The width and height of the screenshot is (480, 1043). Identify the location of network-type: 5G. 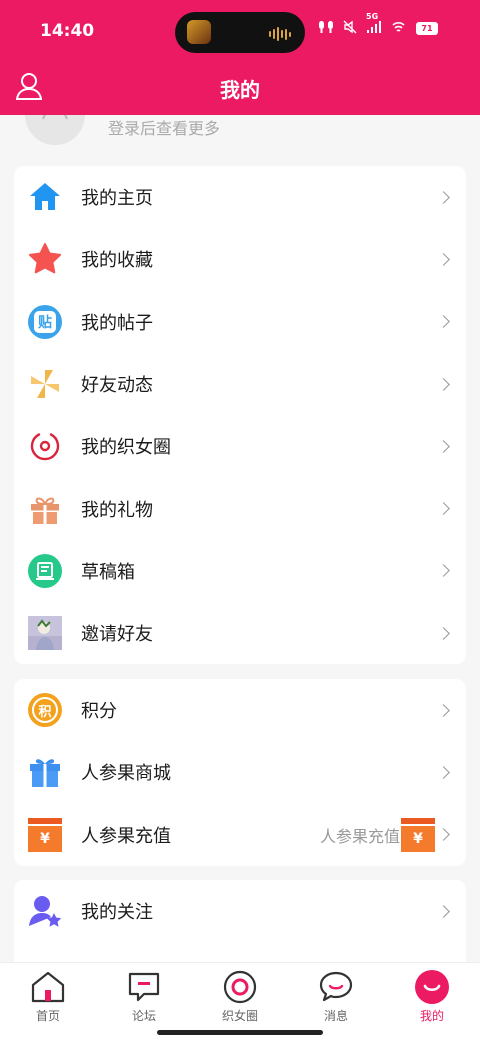
(372, 16).